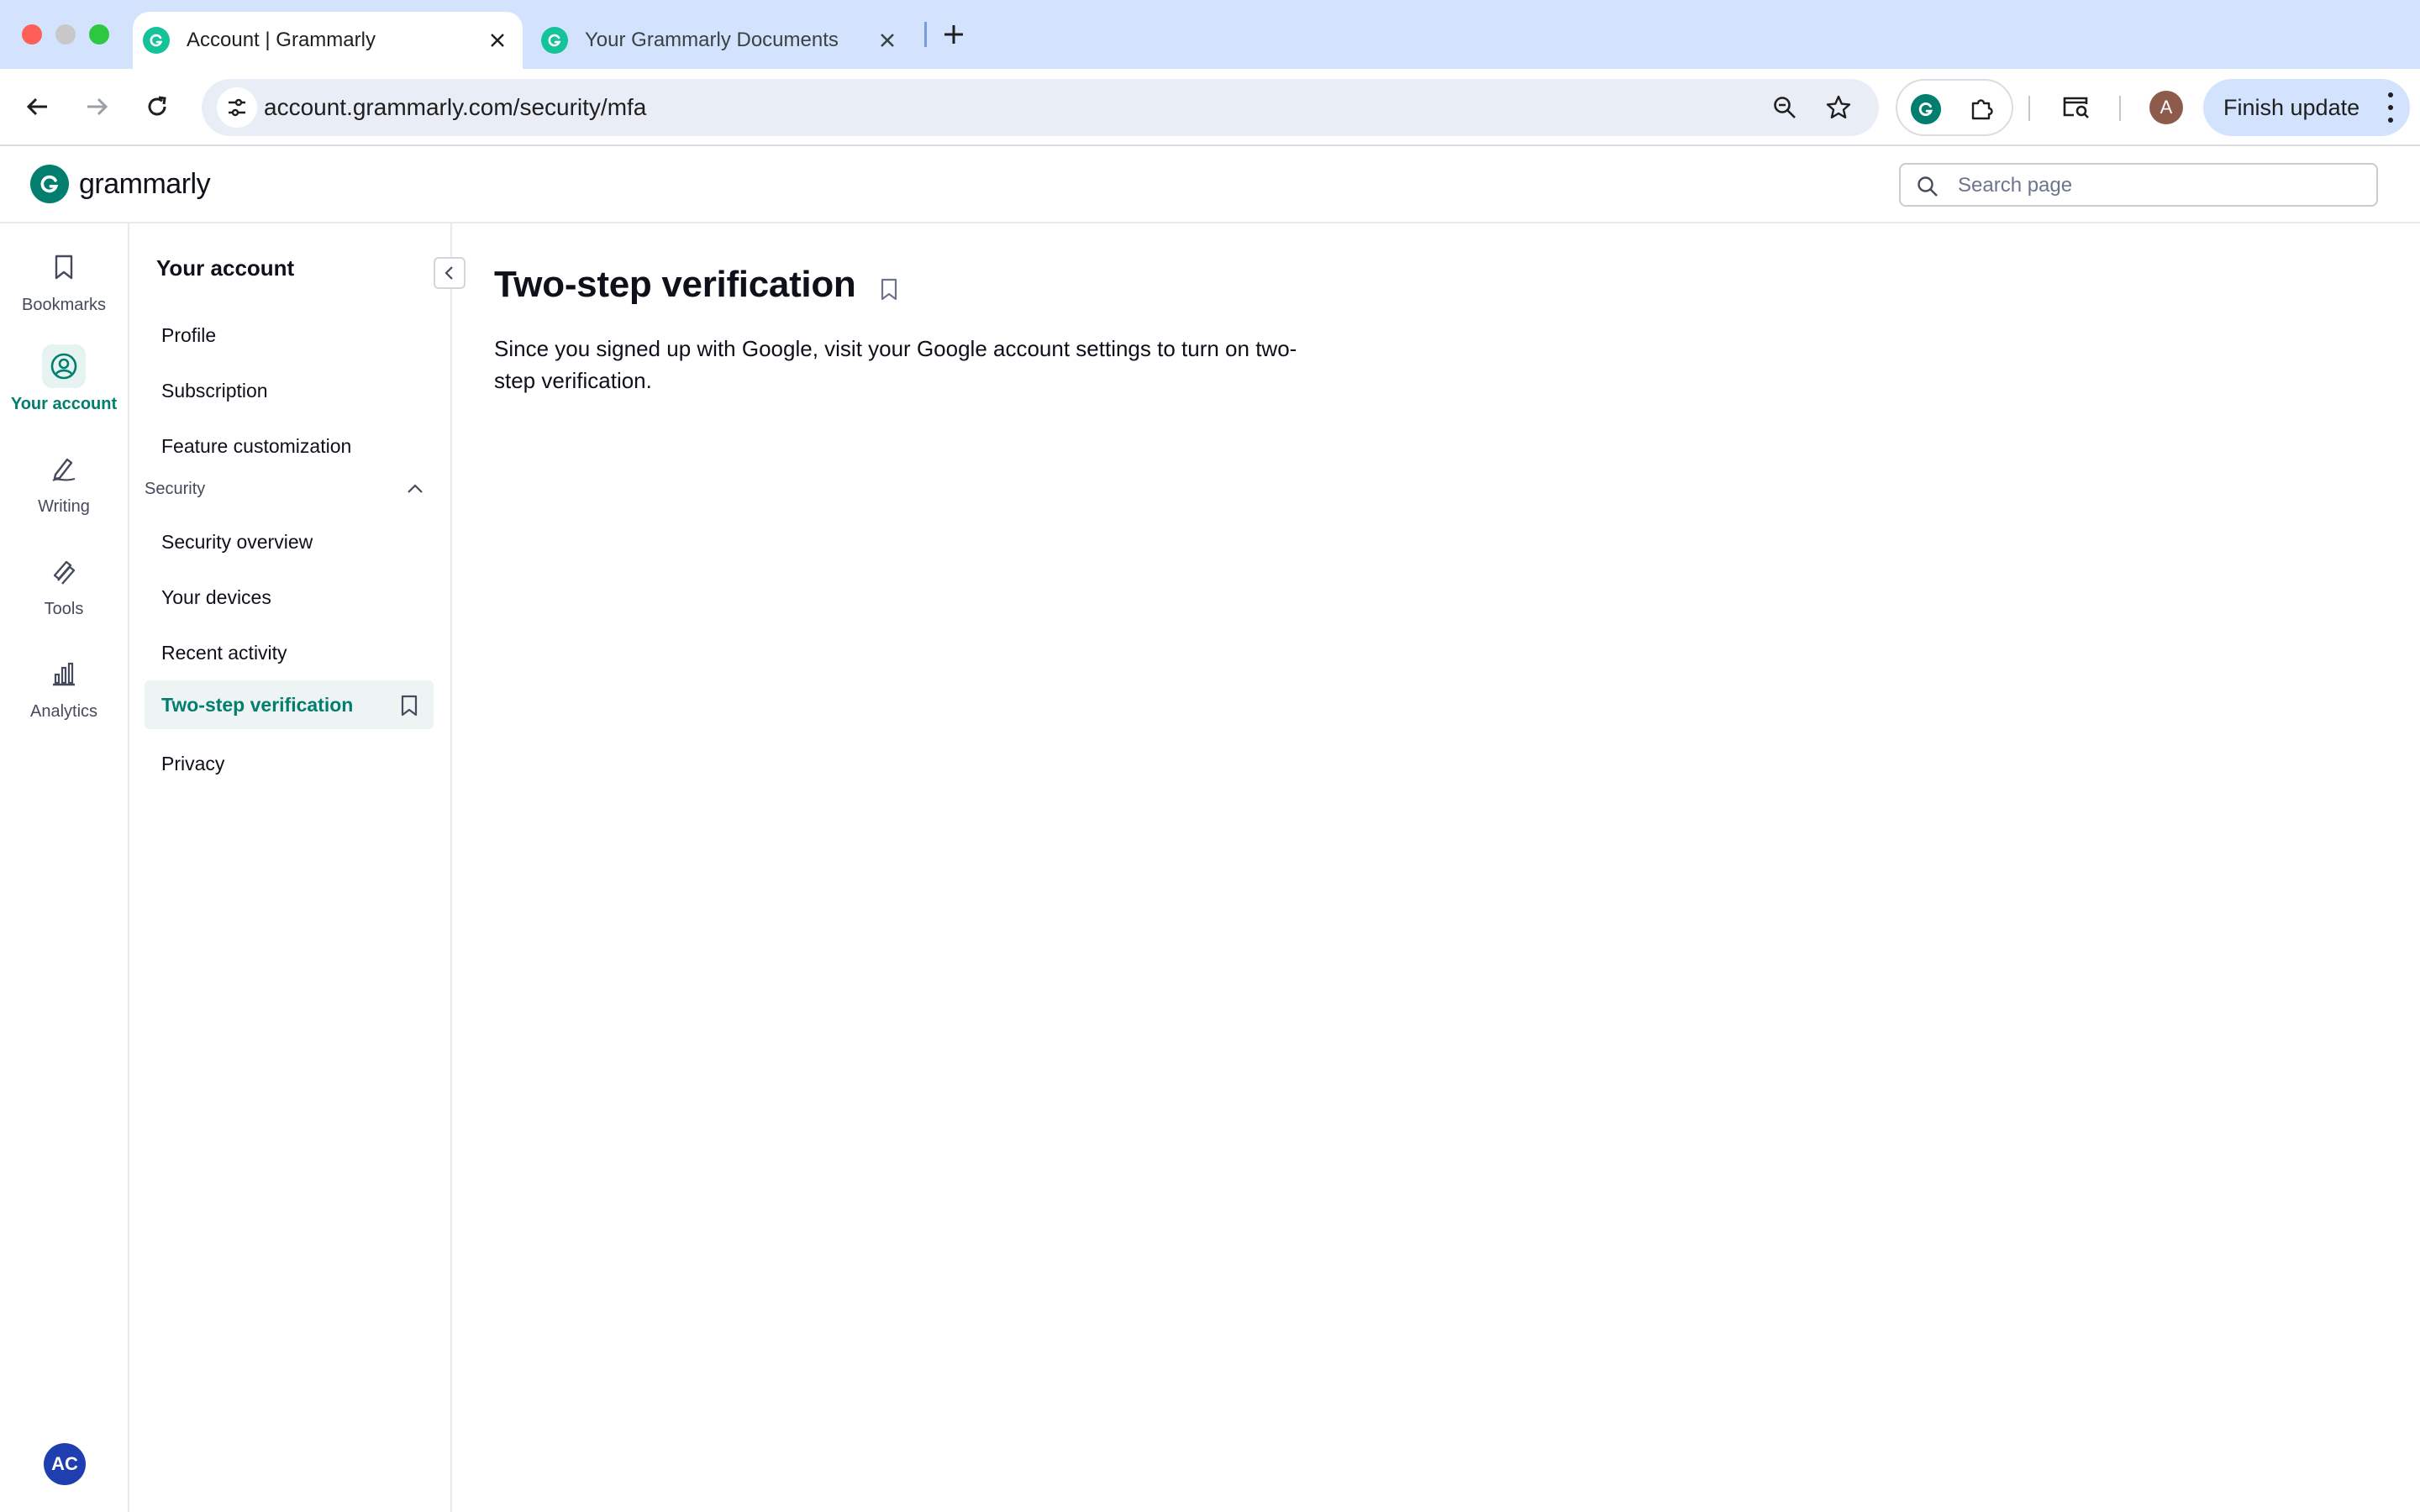 Image resolution: width=2420 pixels, height=1512 pixels. I want to click on address-bar: account.grammarly.com/security/mfa, so click(1041, 107).